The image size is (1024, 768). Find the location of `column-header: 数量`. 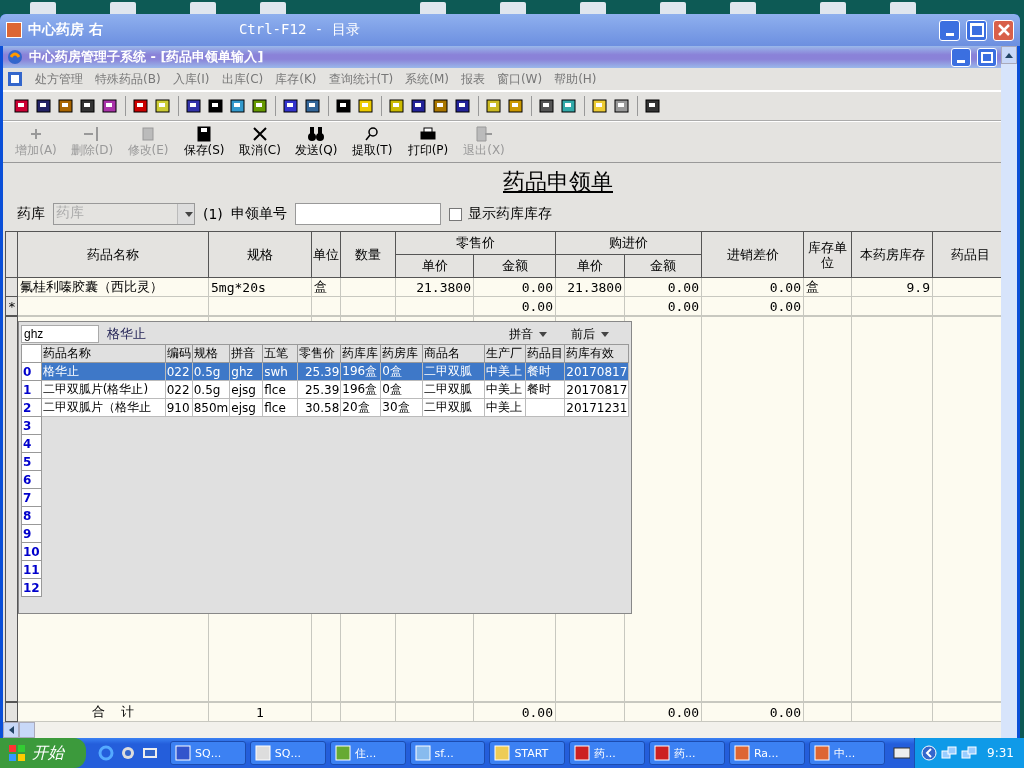

column-header: 数量 is located at coordinates (368, 254).